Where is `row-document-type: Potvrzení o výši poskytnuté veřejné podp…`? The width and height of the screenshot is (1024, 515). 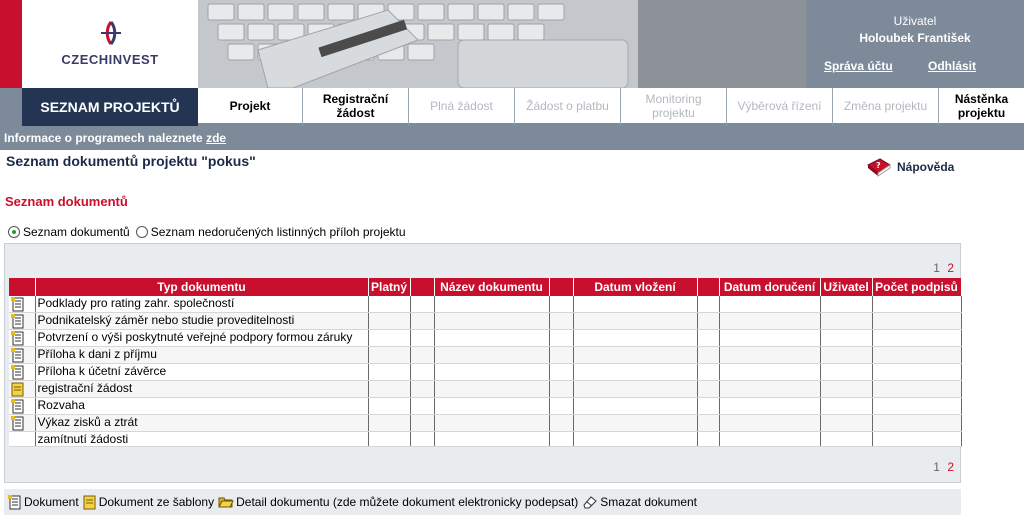 row-document-type: Potvrzení o výši poskytnuté veřejné podp… is located at coordinates (202, 338).